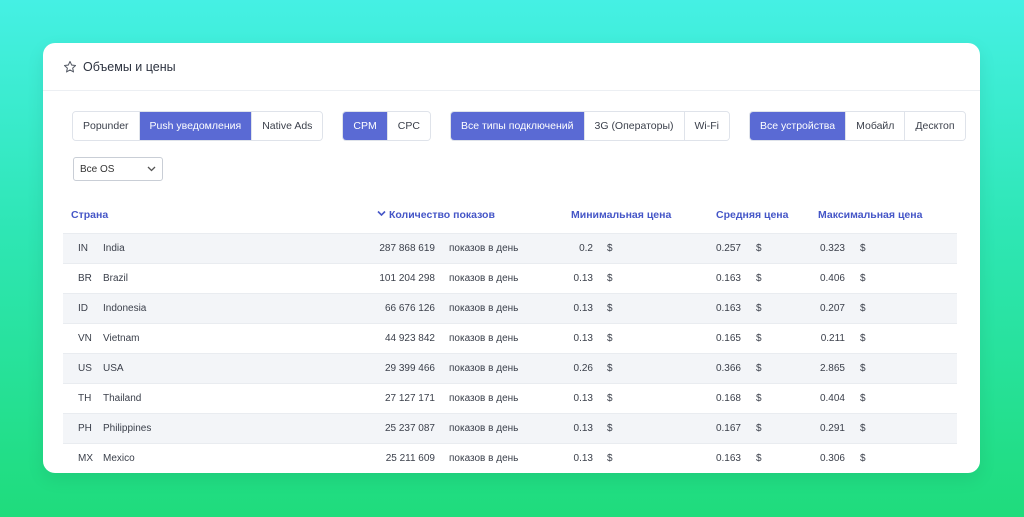 This screenshot has height=517, width=1024. Describe the element at coordinates (517, 126) in the screenshot. I see `connection-all-button: Все типы подключений` at that location.